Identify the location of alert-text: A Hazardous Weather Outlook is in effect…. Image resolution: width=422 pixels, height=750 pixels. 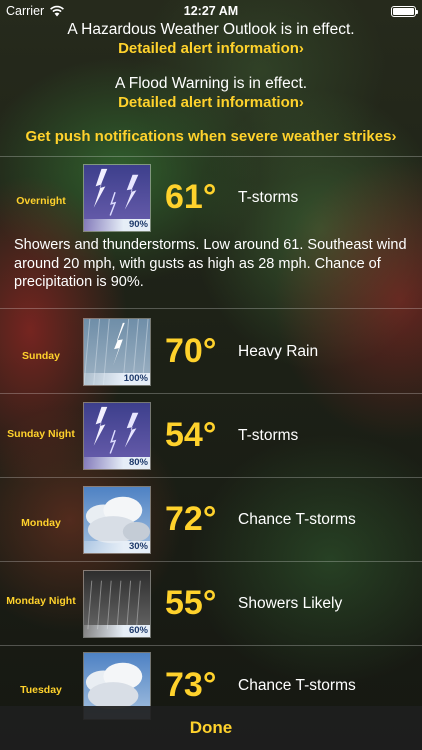
(211, 29).